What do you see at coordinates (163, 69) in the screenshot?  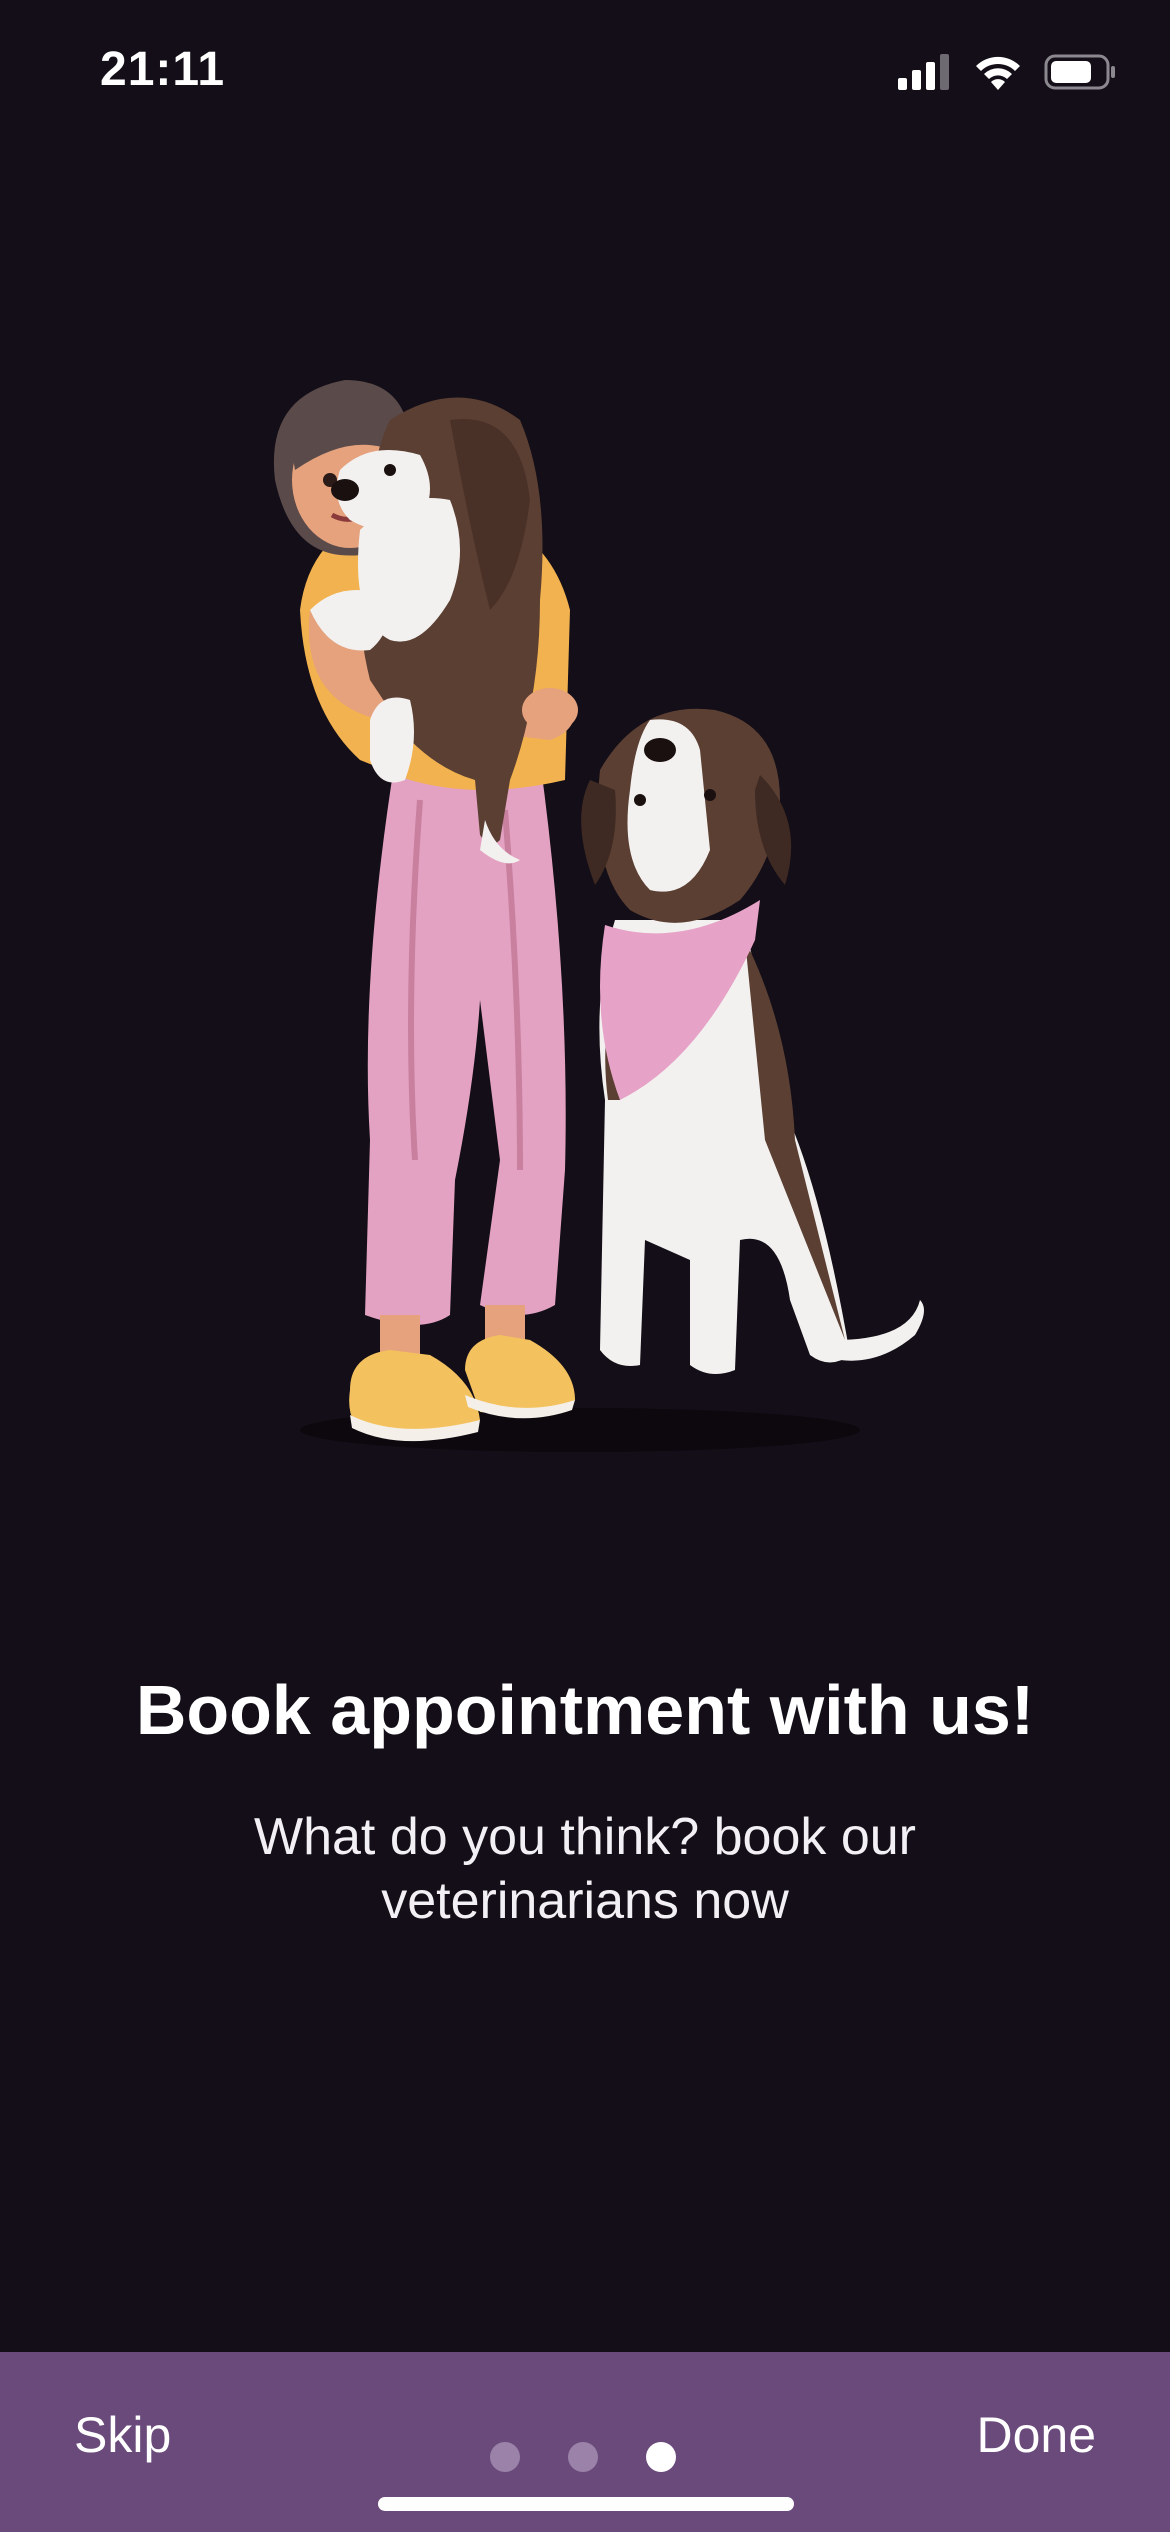 I see `status-time: 21:11` at bounding box center [163, 69].